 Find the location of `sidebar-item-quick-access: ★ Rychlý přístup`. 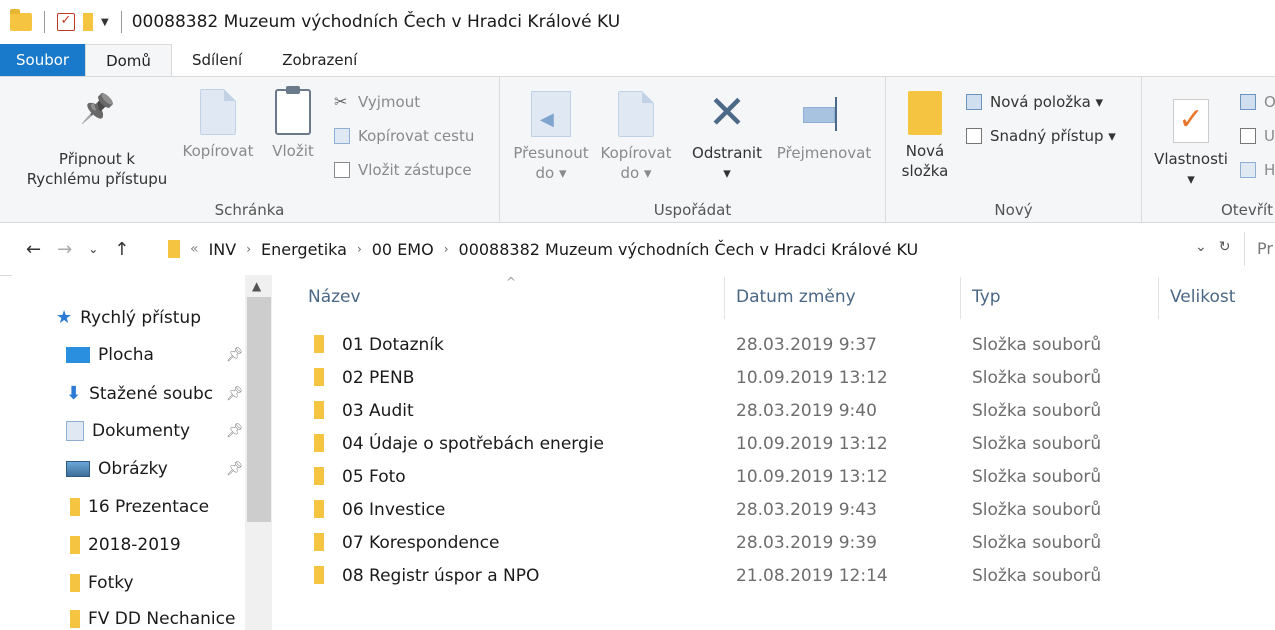

sidebar-item-quick-access: ★ Rychlý přístup is located at coordinates (128, 317).